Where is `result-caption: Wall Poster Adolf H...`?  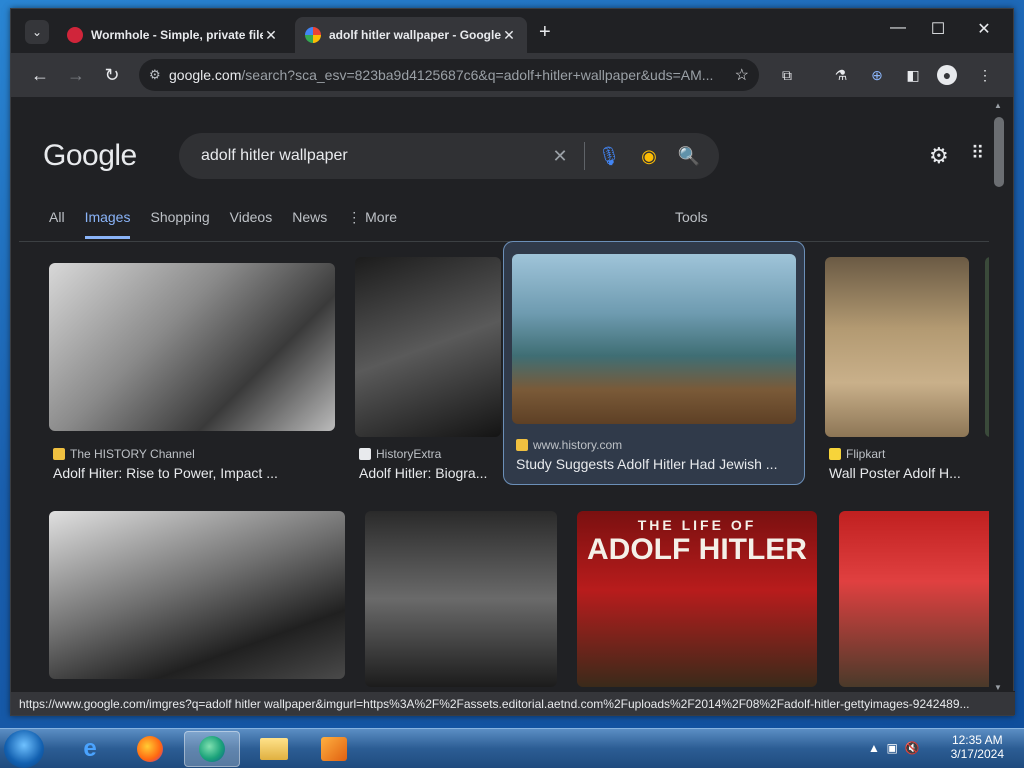 result-caption: Wall Poster Adolf H... is located at coordinates (897, 473).